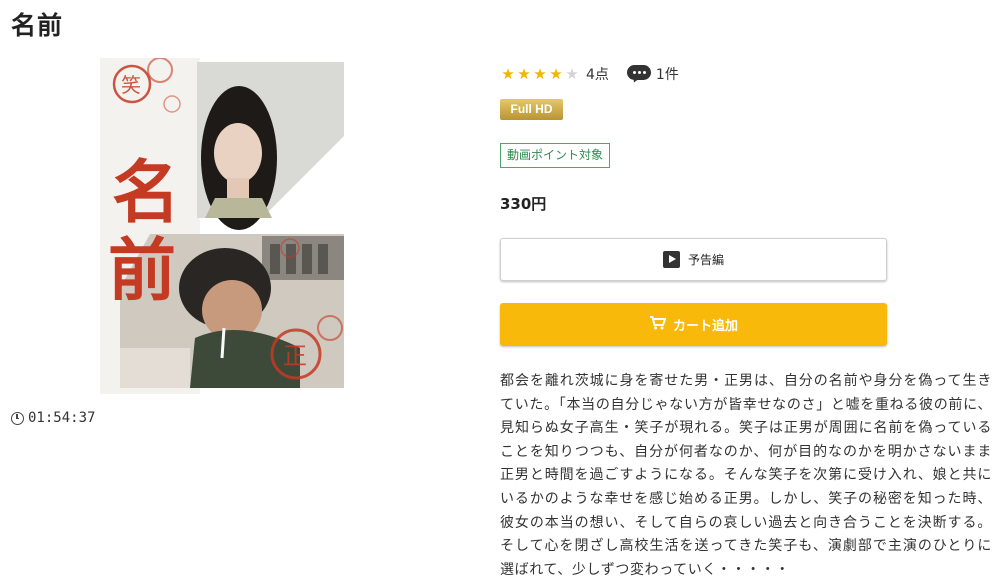 Image resolution: width=1000 pixels, height=583 pixels. Describe the element at coordinates (142, 271) in the screenshot. I see `poster-title-char-2: 前` at that location.